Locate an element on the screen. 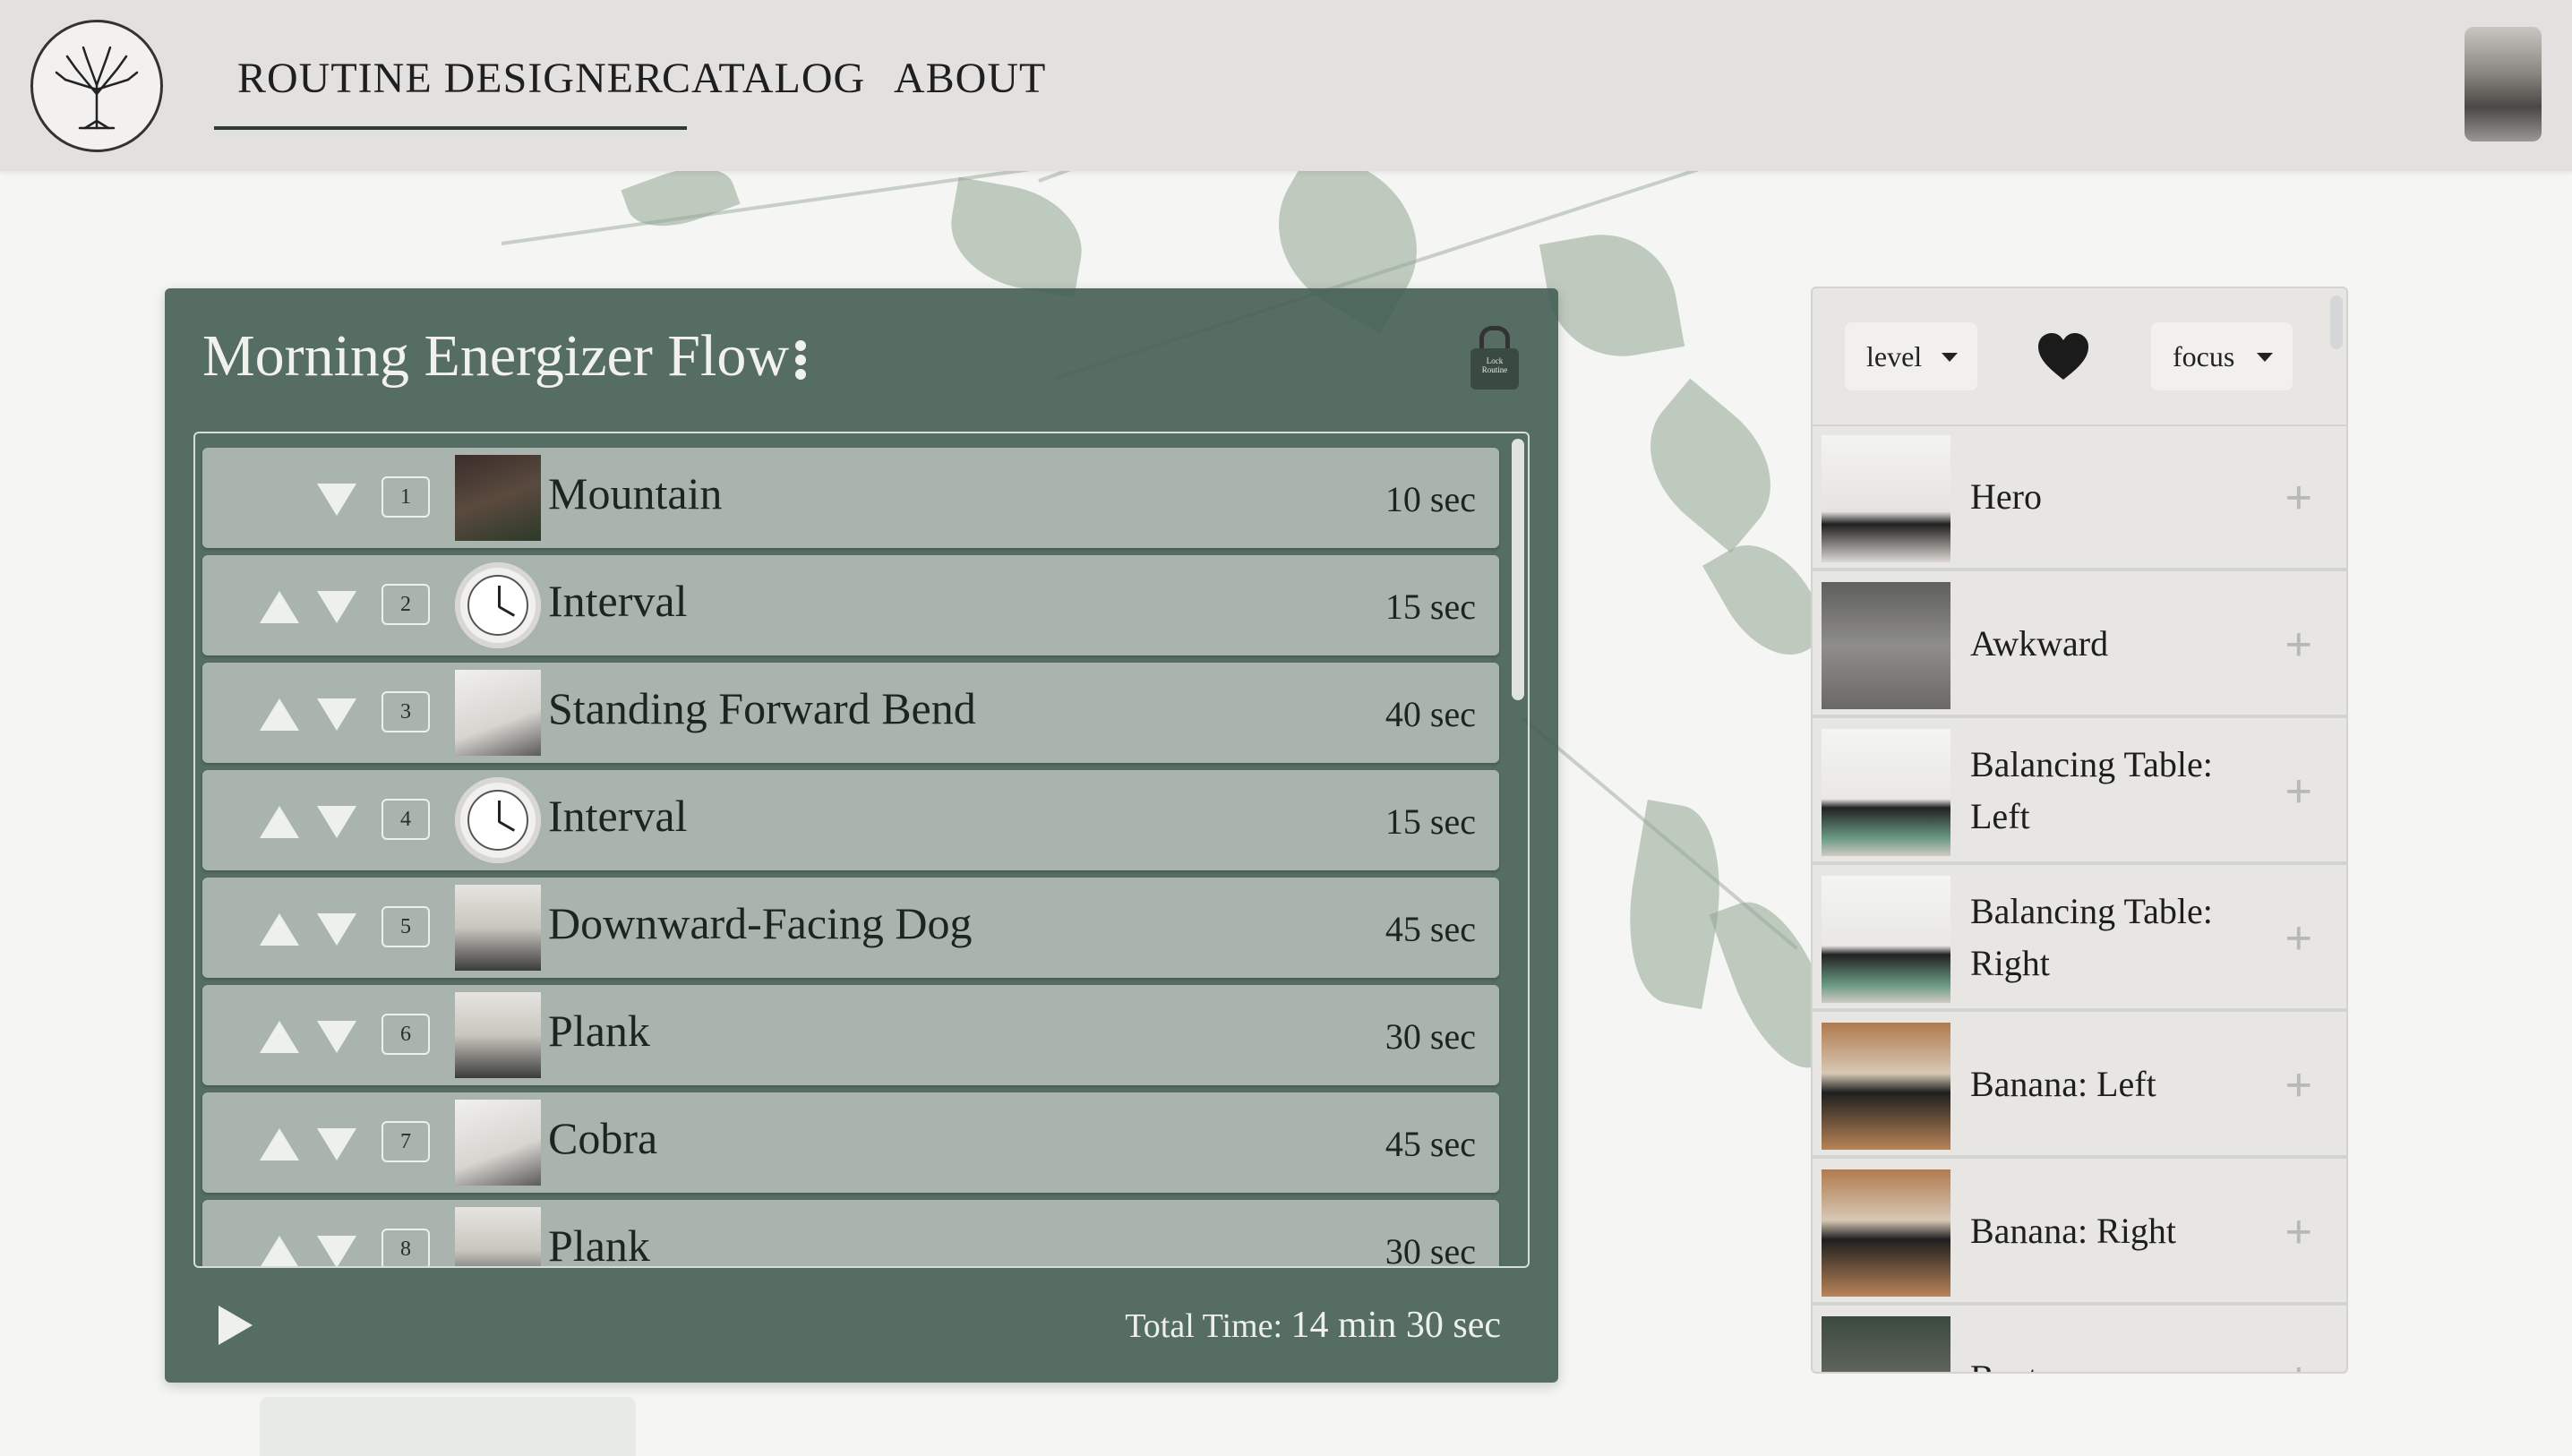  top-nav: ROUTINE DESIGNER CATALOG ABOUT is located at coordinates (1286, 85).